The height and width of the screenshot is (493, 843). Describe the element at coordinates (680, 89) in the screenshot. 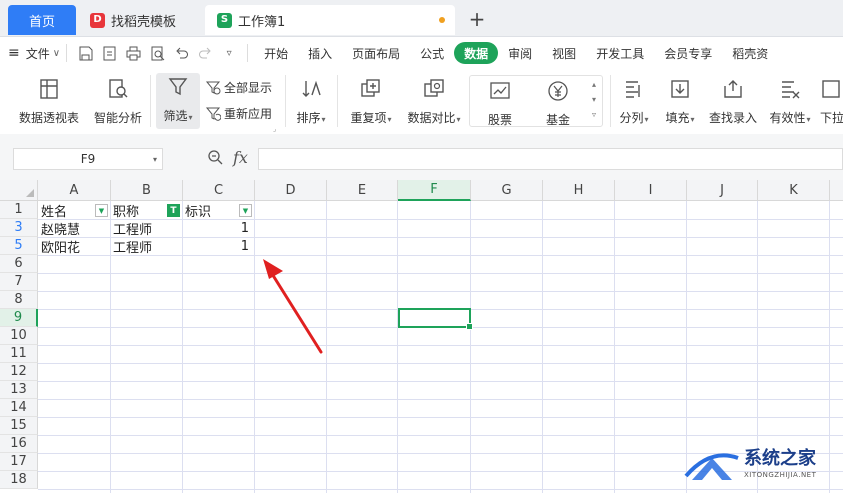

I see `fill-down-icon` at that location.